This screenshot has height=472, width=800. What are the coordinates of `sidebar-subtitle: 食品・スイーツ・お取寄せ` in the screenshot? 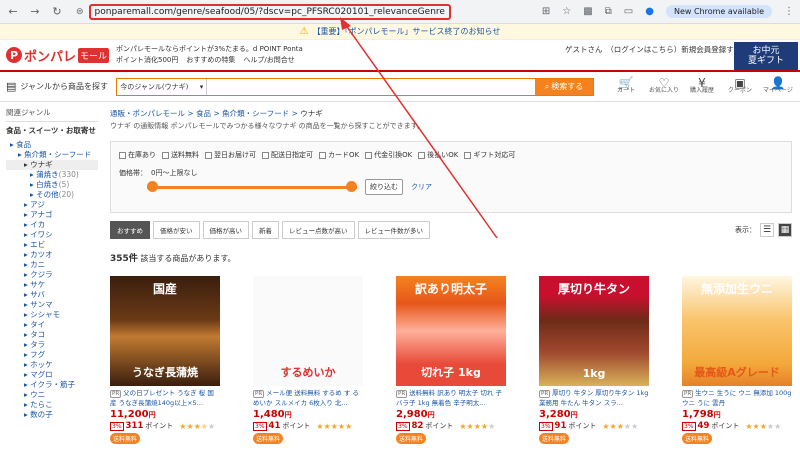 It's located at (52, 131).